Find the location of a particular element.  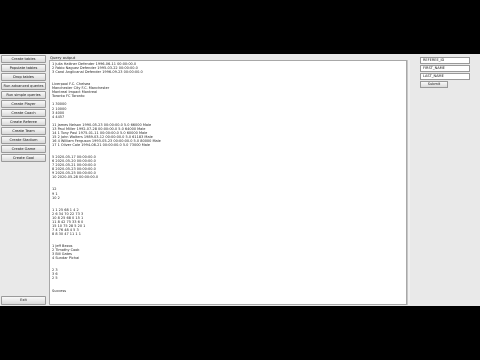

create-tables-button: Create tables is located at coordinates (23, 59).